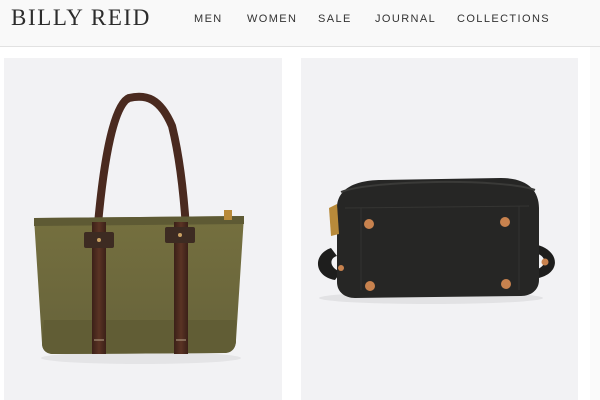 Image resolution: width=600 pixels, height=400 pixels. What do you see at coordinates (405, 19) in the screenshot?
I see `nav-item-journal: JOURNAL` at bounding box center [405, 19].